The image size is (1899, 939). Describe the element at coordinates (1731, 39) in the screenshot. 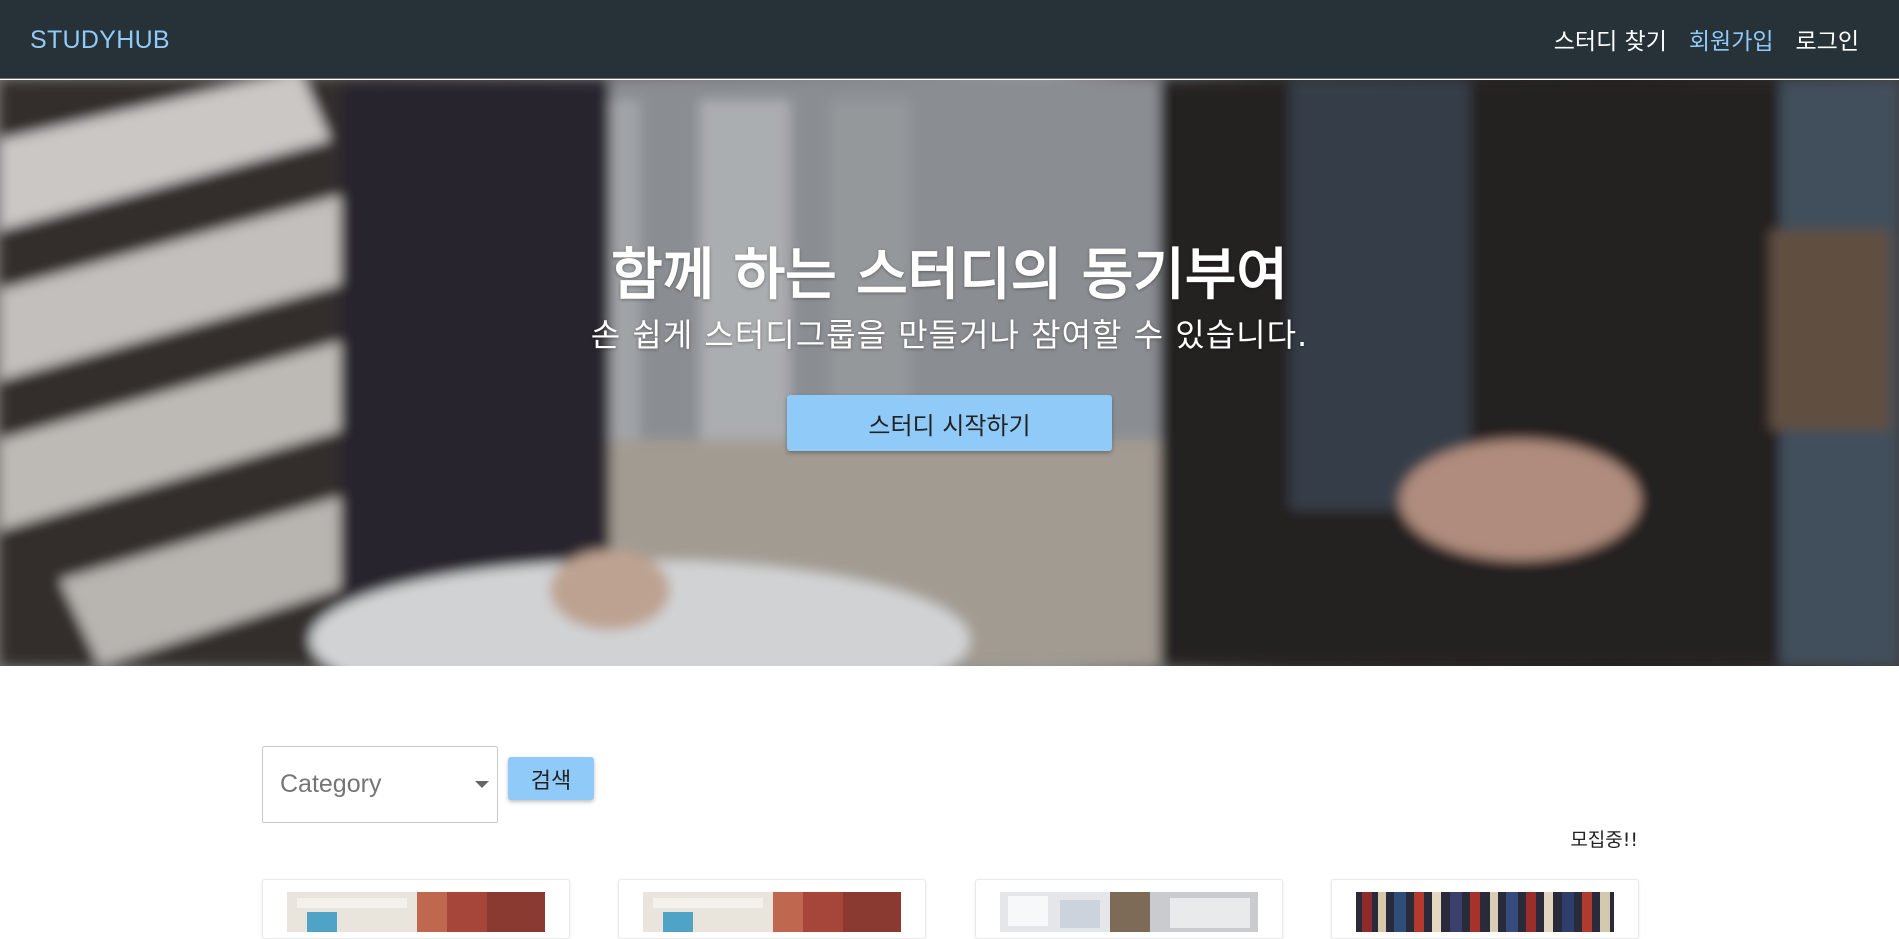

I see `nav-signup: 회원가입` at that location.